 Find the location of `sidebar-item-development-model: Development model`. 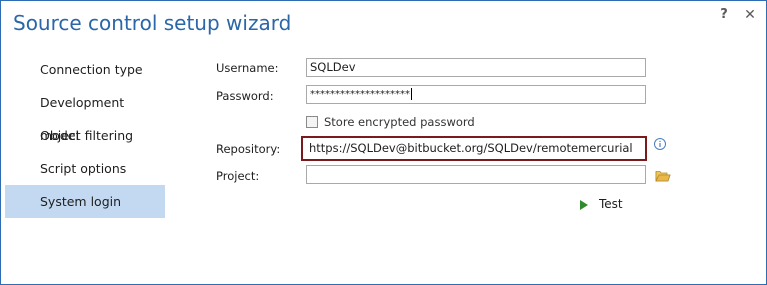

sidebar-item-development-model: Development model is located at coordinates (85, 114).